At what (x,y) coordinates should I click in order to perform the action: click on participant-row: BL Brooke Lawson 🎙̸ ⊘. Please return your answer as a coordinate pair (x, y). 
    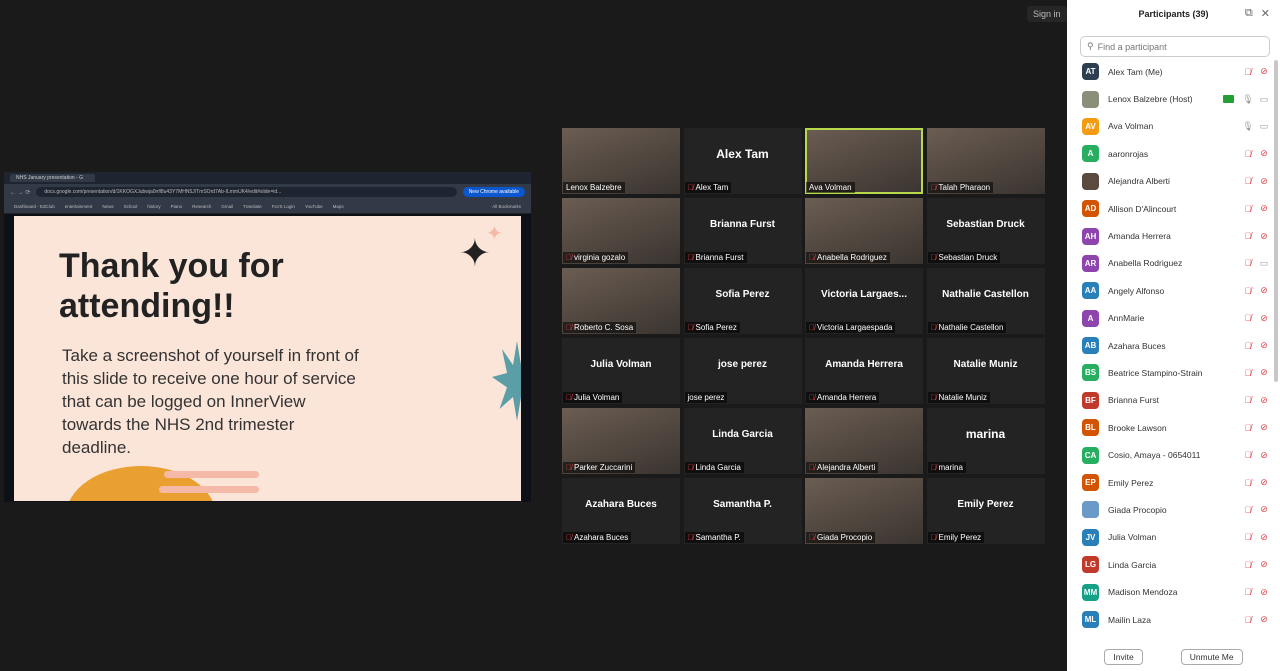
    Looking at the image, I should click on (1169, 427).